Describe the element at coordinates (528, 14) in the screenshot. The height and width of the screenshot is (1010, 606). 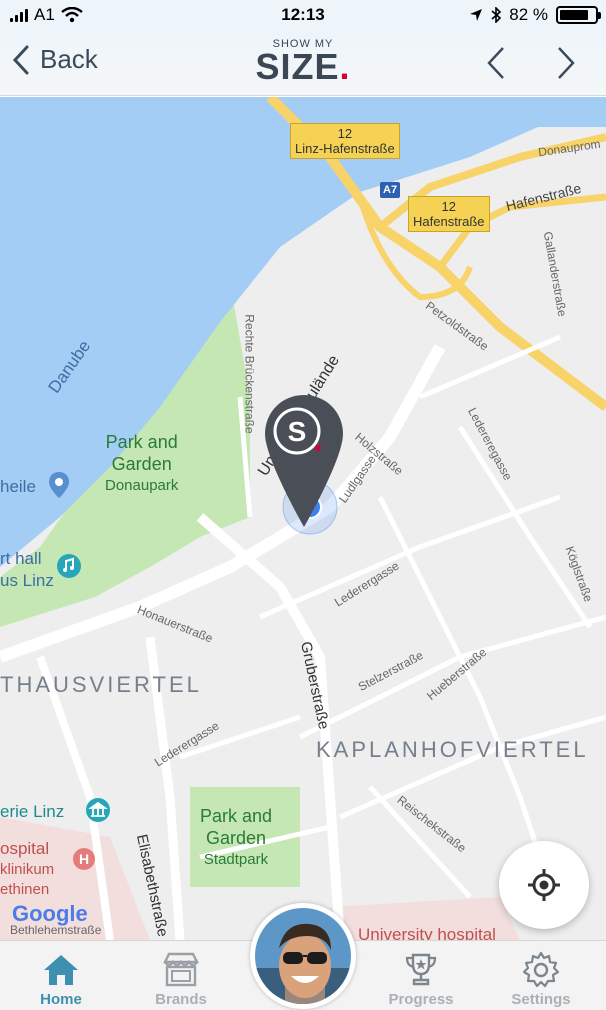
I see `battery-percent: 82 %` at that location.